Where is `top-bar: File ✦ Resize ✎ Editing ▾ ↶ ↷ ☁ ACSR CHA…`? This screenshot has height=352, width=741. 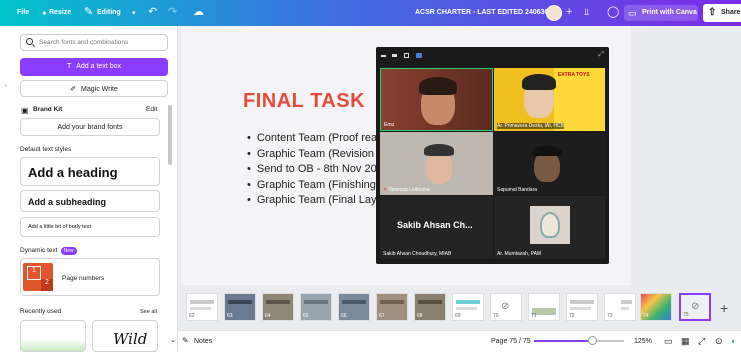
top-bar: File ✦ Resize ✎ Editing ▾ ↶ ↷ ☁ ACSR CHA… is located at coordinates (370, 13).